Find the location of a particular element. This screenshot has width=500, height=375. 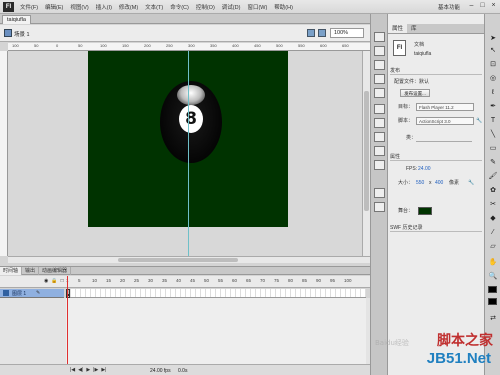

menu-commands: 命令(C) is located at coordinates (179, 7).